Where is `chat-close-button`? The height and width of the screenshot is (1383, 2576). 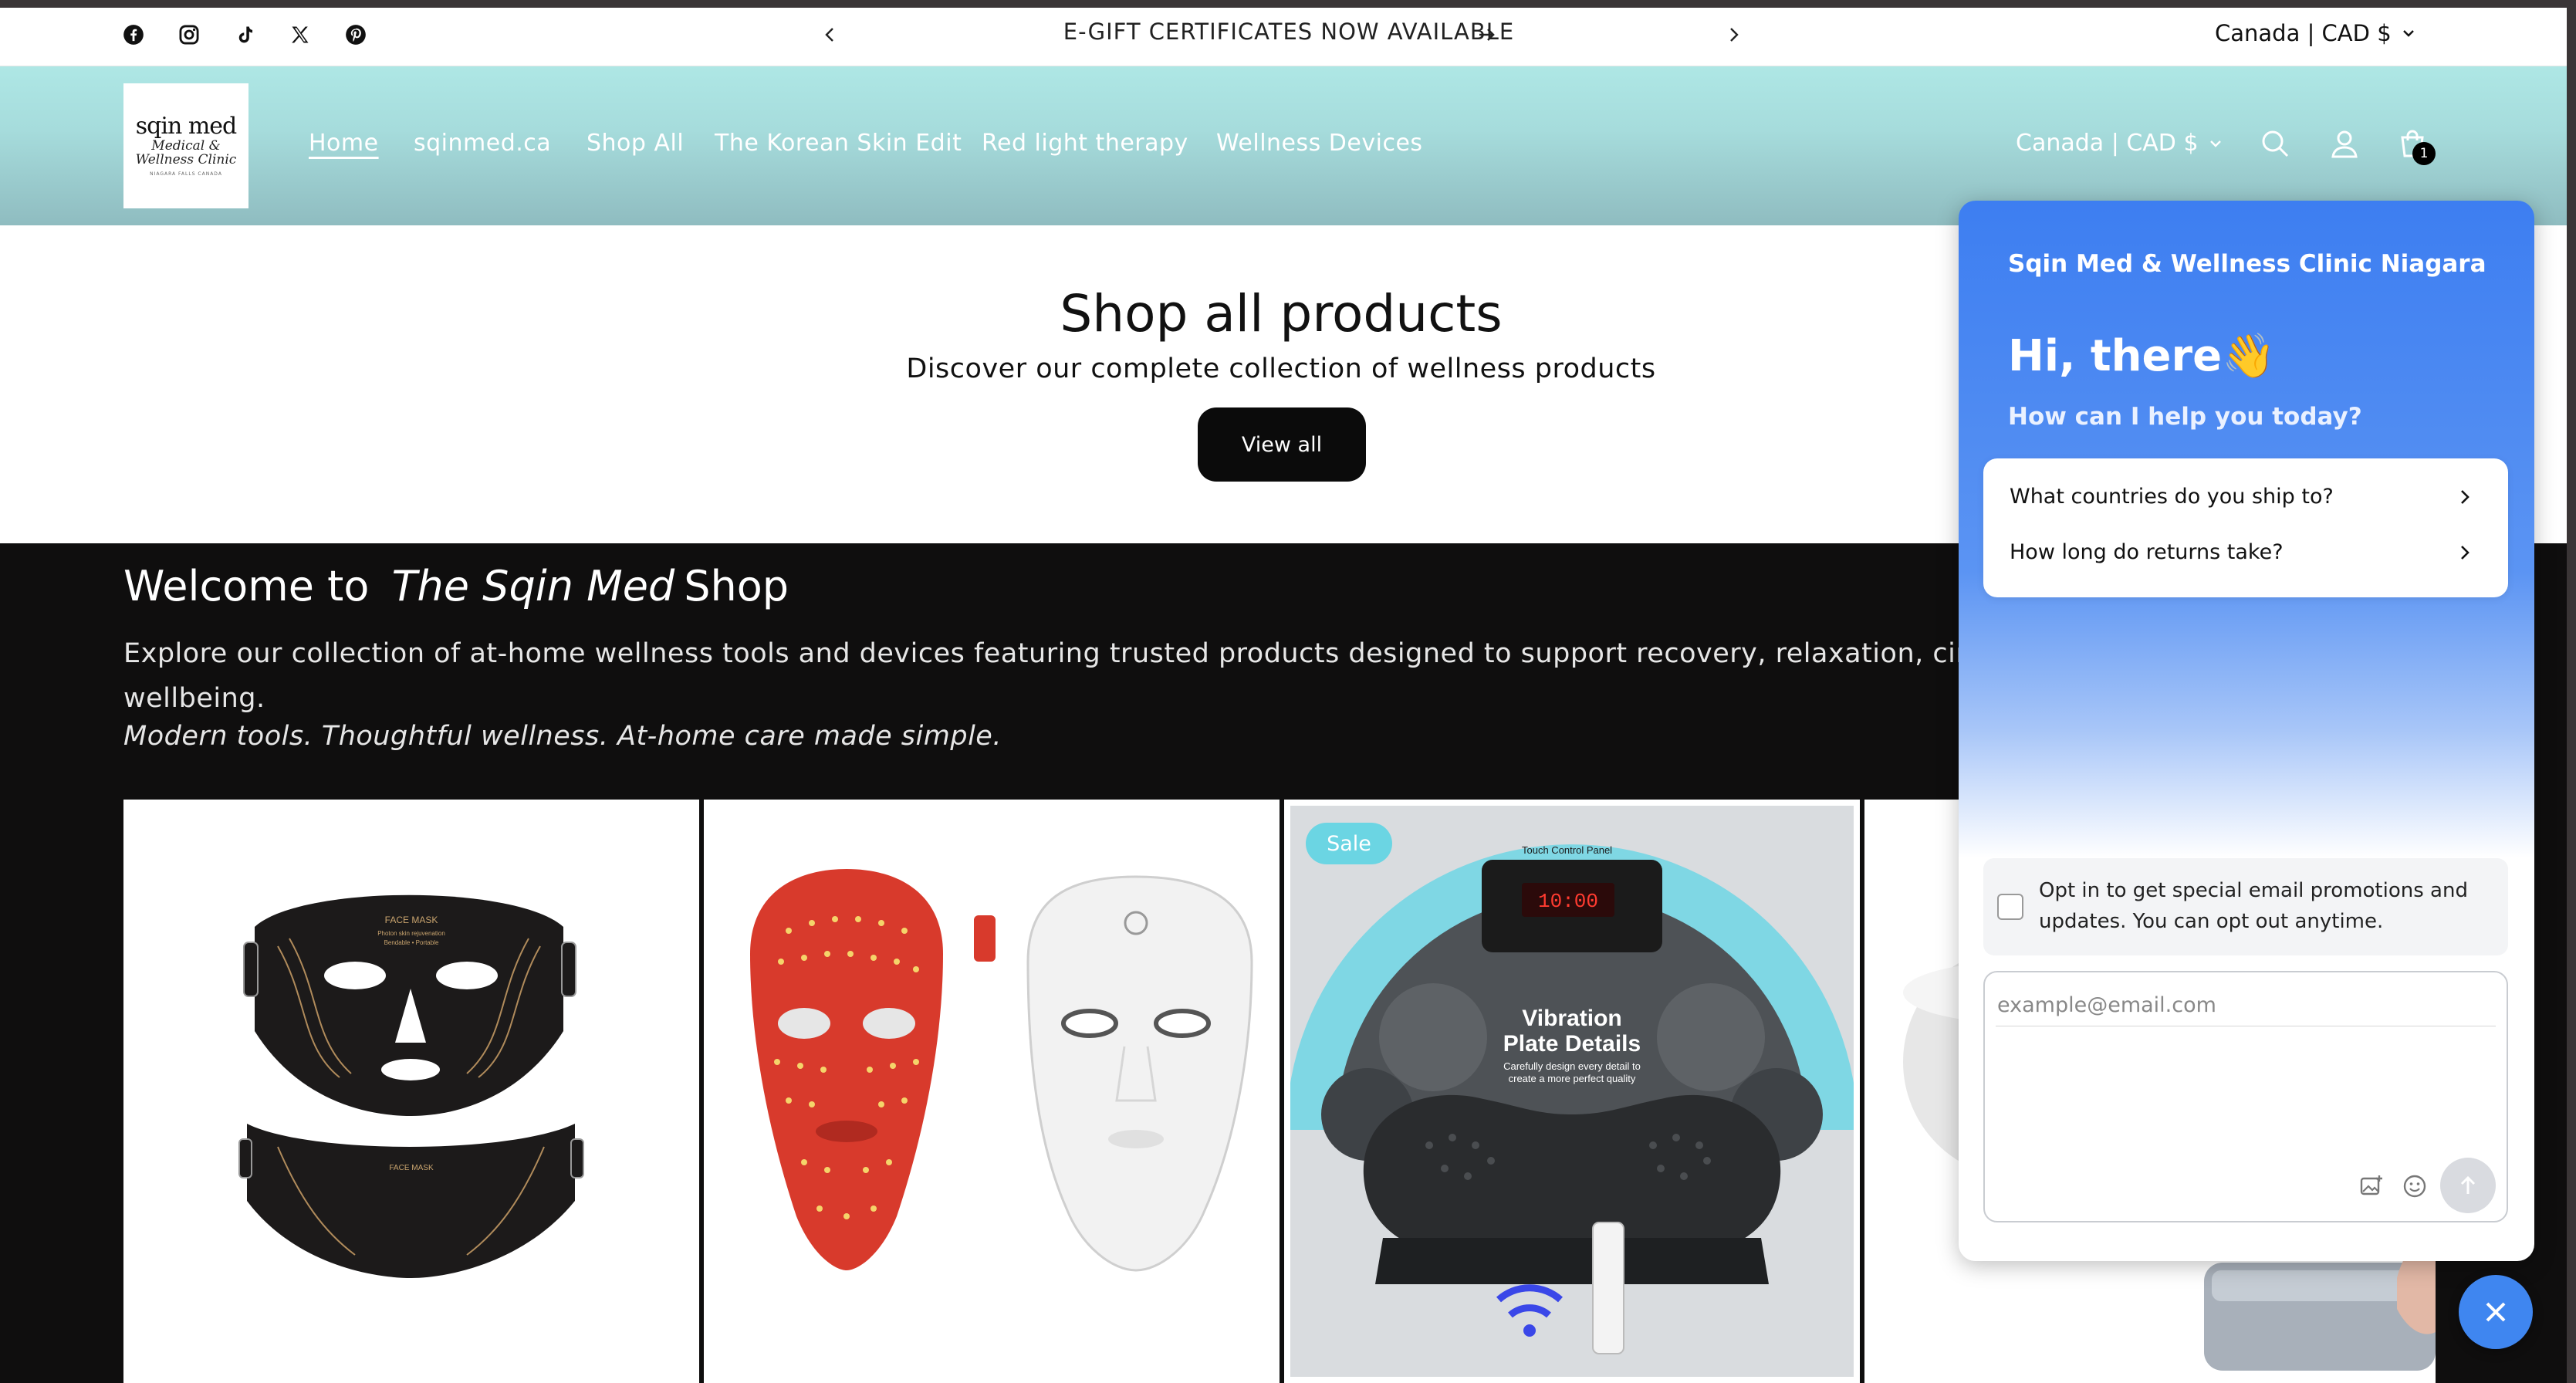 chat-close-button is located at coordinates (2496, 1312).